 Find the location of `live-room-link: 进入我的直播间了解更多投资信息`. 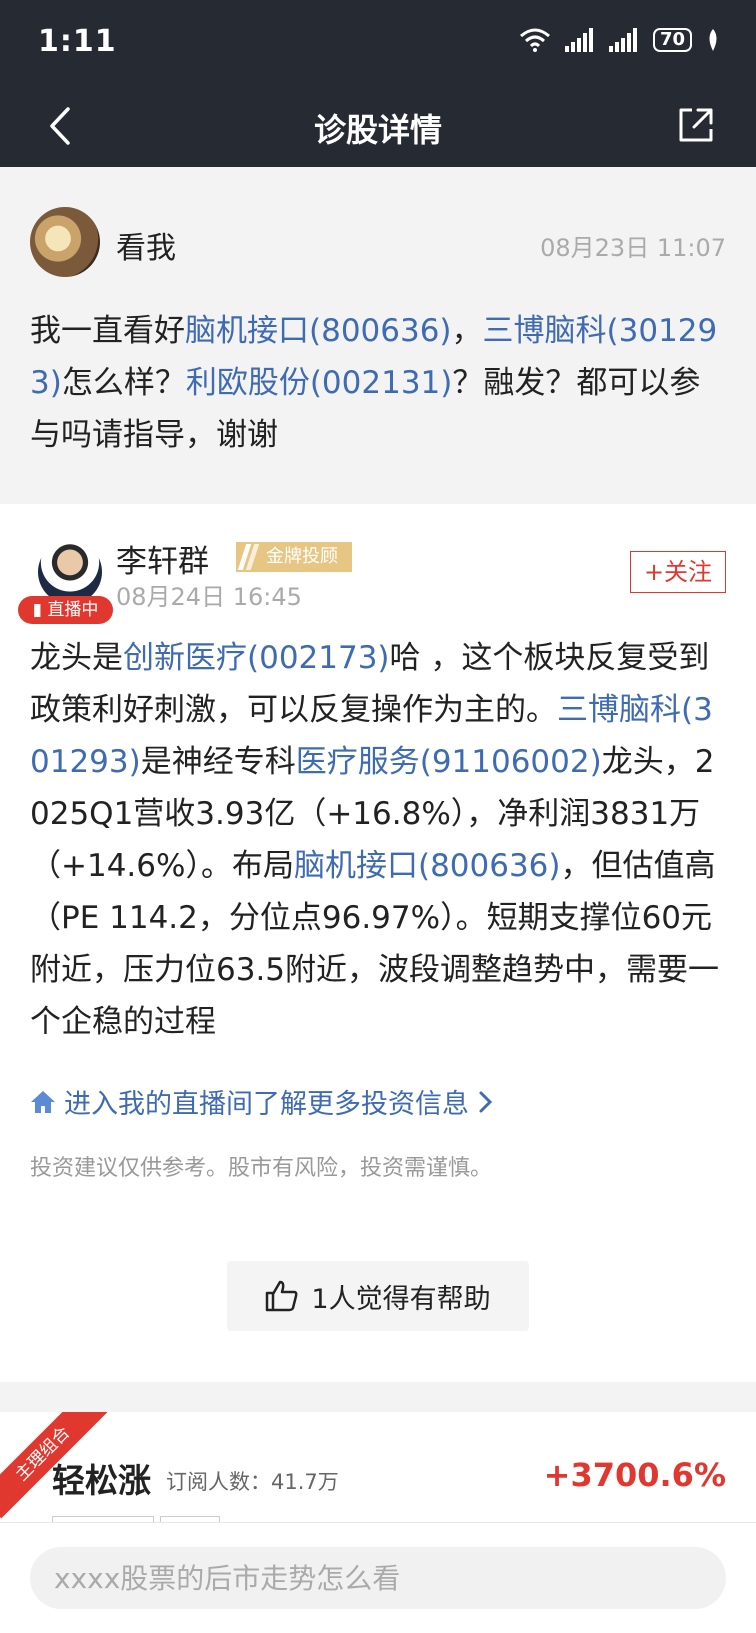

live-room-link: 进入我的直播间了解更多投资信息 is located at coordinates (262, 1101).